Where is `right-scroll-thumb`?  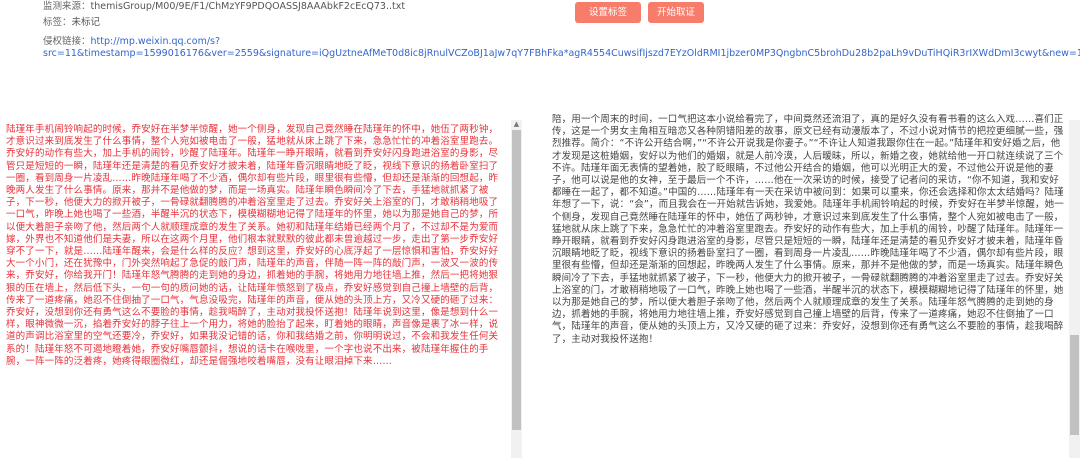
right-scroll-thumb is located at coordinates (1074, 385).